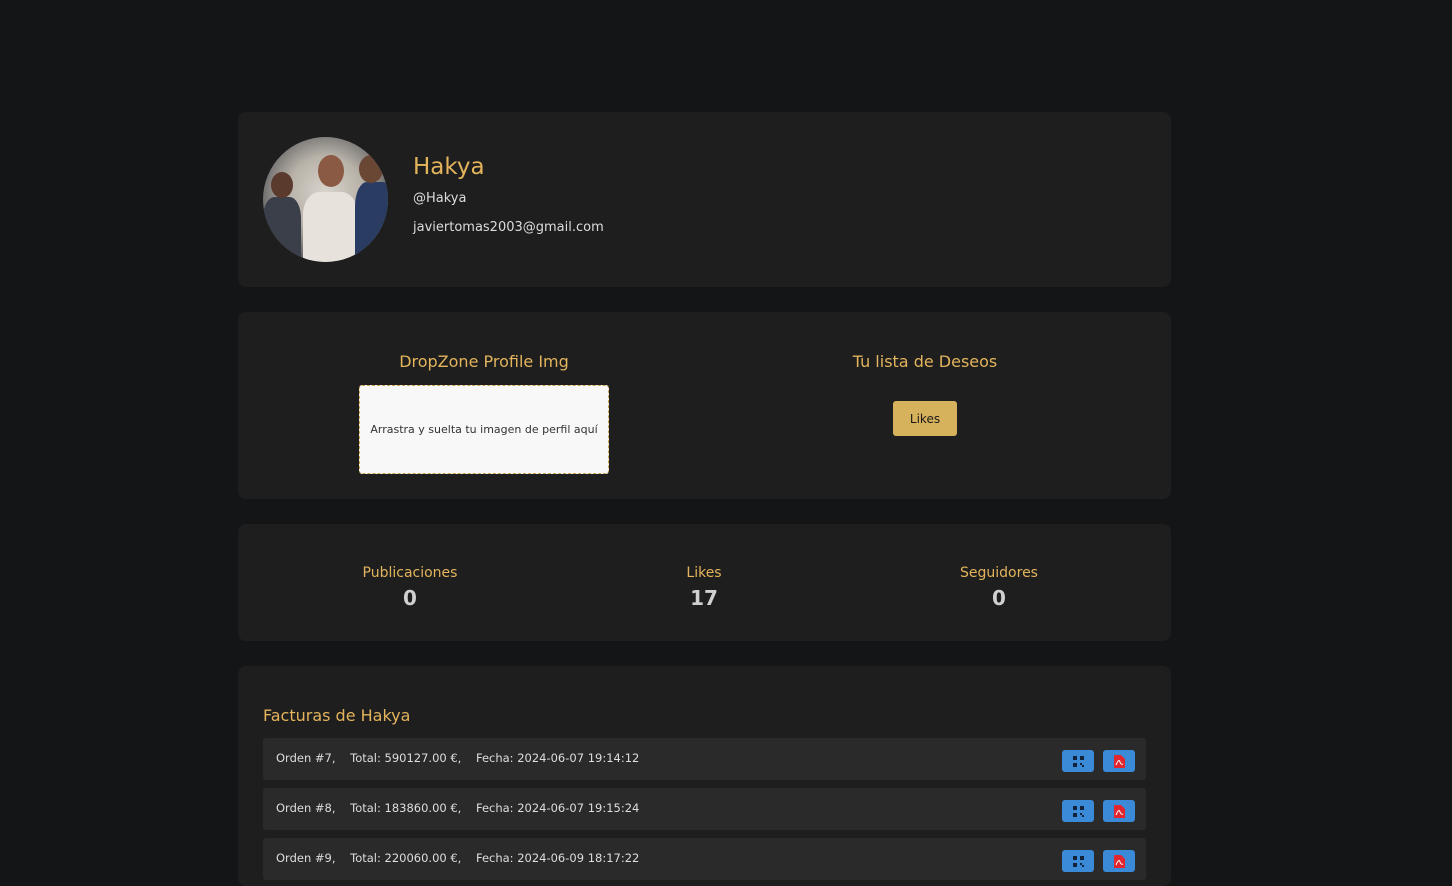  I want to click on dropzone-title: DropZone Profile Img, so click(484, 361).